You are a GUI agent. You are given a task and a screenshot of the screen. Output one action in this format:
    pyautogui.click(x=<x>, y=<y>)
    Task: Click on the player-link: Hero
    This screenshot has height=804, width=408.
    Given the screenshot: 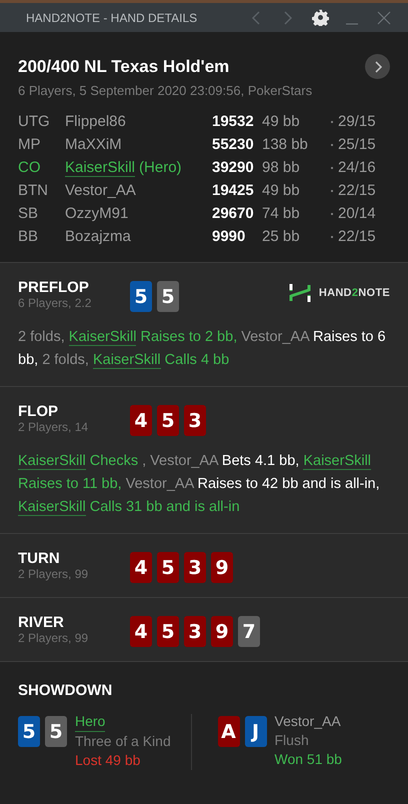 What is the action you would take?
    pyautogui.click(x=90, y=722)
    